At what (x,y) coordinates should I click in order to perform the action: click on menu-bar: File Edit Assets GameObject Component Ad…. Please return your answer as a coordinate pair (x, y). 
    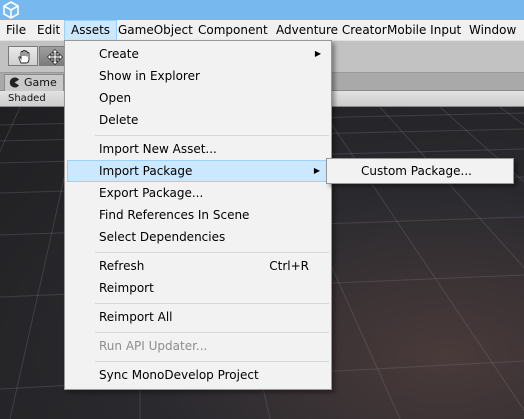
    Looking at the image, I should click on (262, 30).